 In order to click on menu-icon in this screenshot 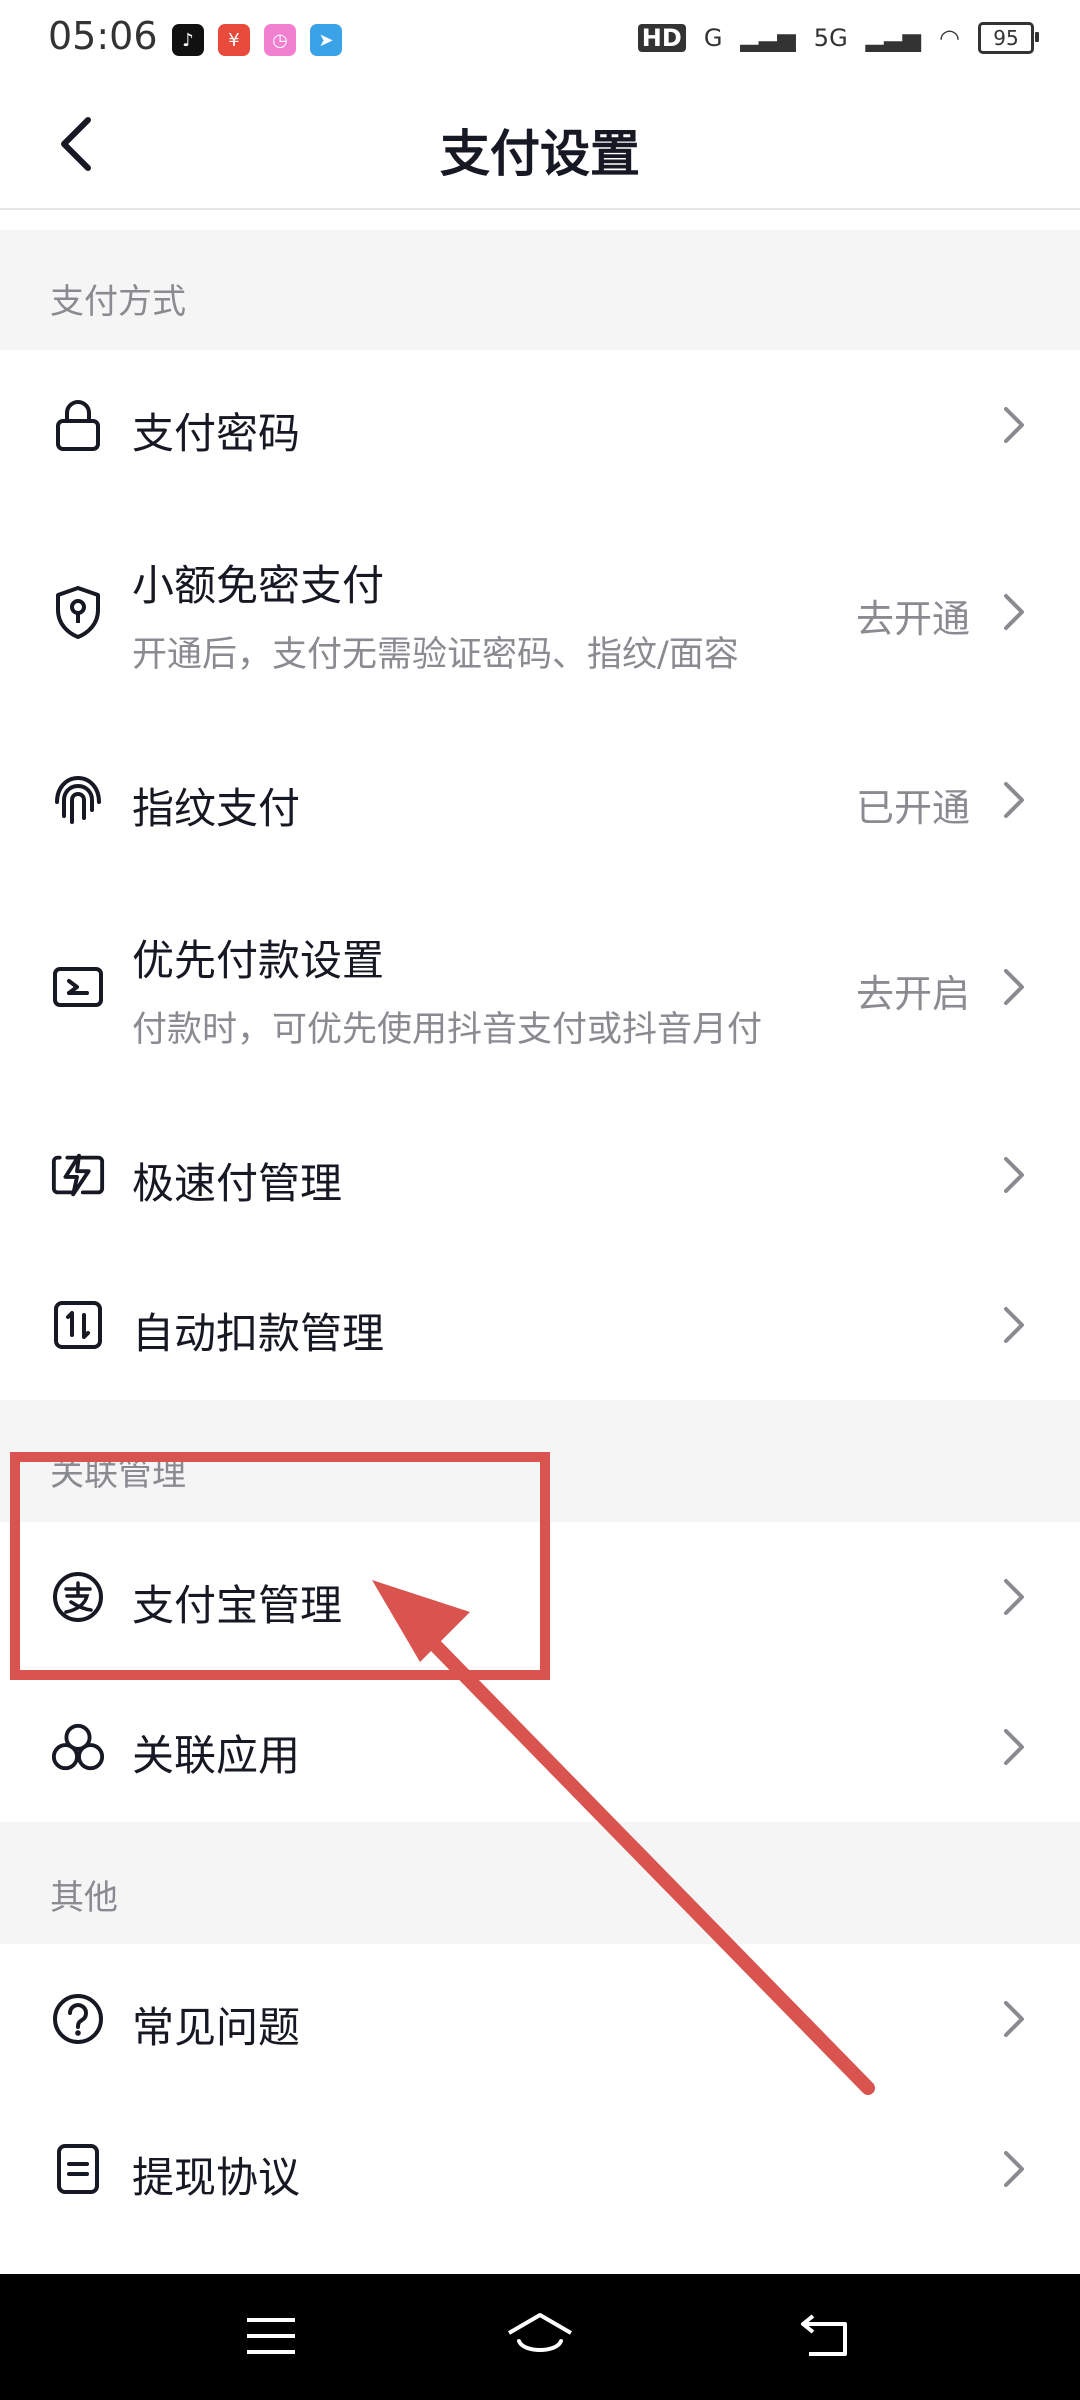, I will do `click(271, 2336)`.